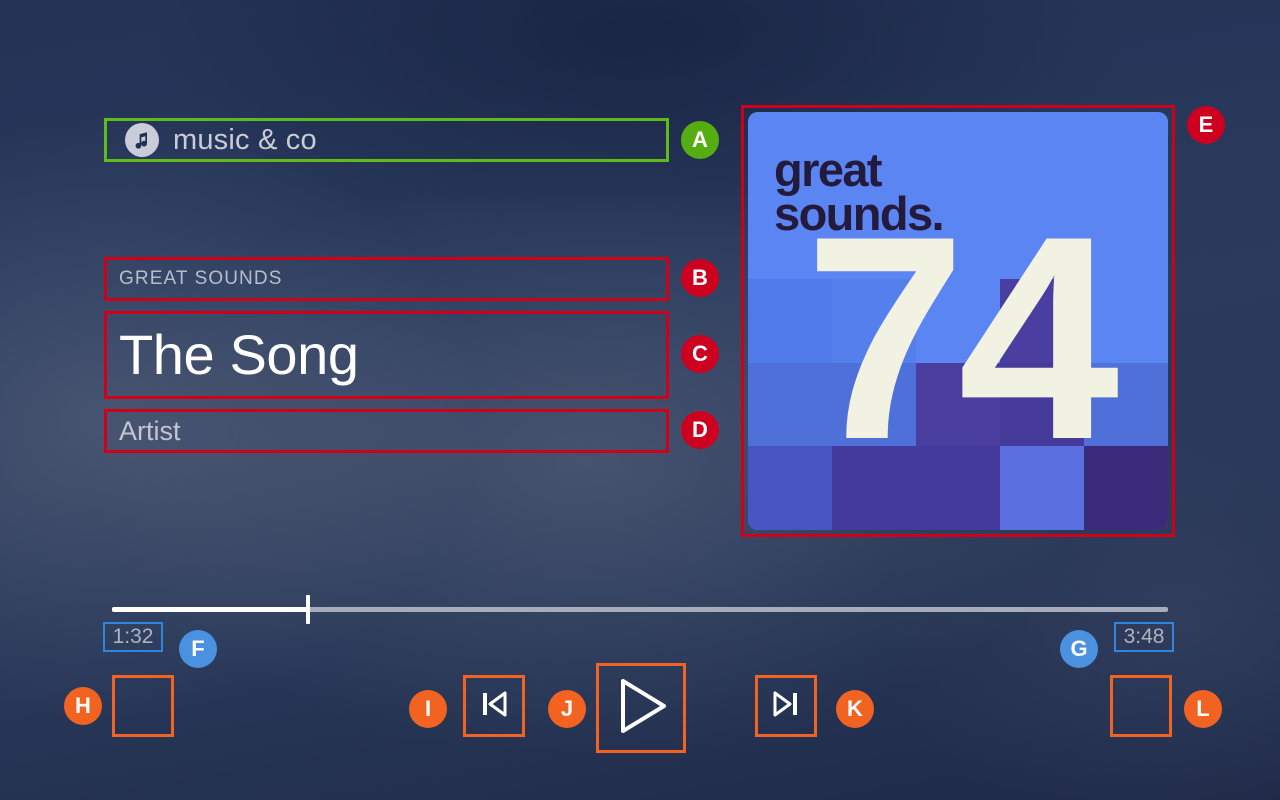 The width and height of the screenshot is (1280, 800). What do you see at coordinates (640, 609) in the screenshot?
I see `progress-slider` at bounding box center [640, 609].